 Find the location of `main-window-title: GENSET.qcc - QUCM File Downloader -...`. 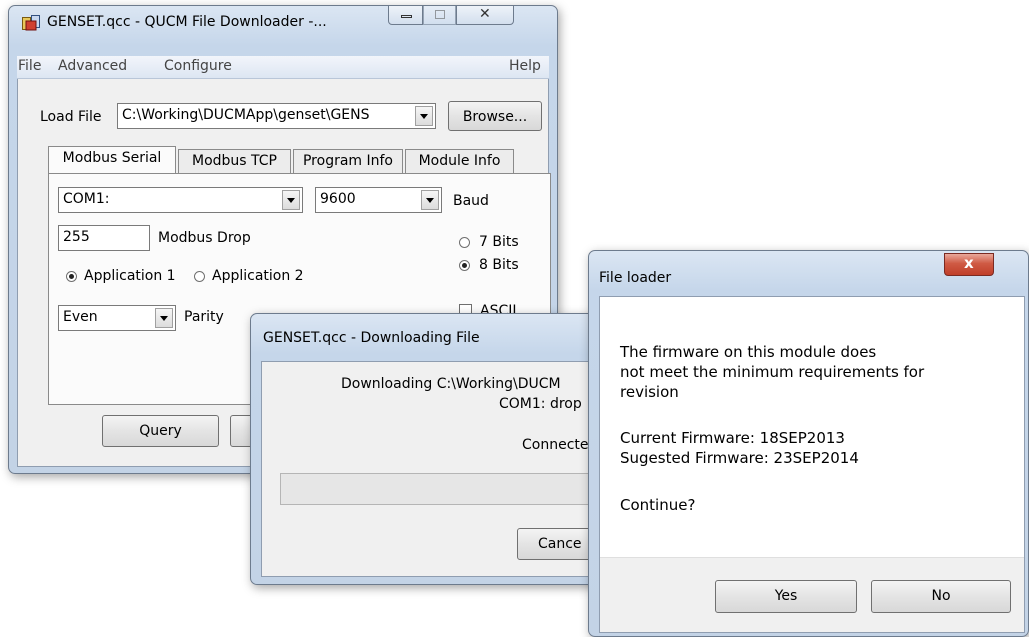

main-window-title: GENSET.qcc - QUCM File Downloader -... is located at coordinates (187, 22).